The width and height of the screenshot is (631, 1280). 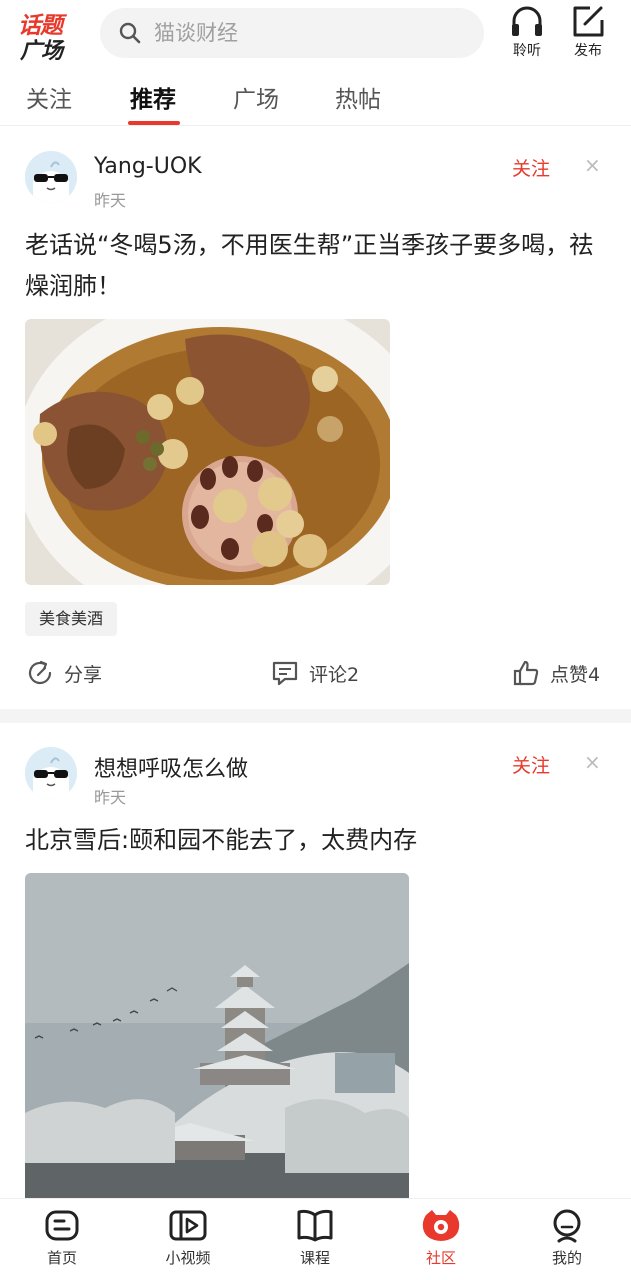 What do you see at coordinates (41, 51) in the screenshot?
I see `logo-line2: 广场` at bounding box center [41, 51].